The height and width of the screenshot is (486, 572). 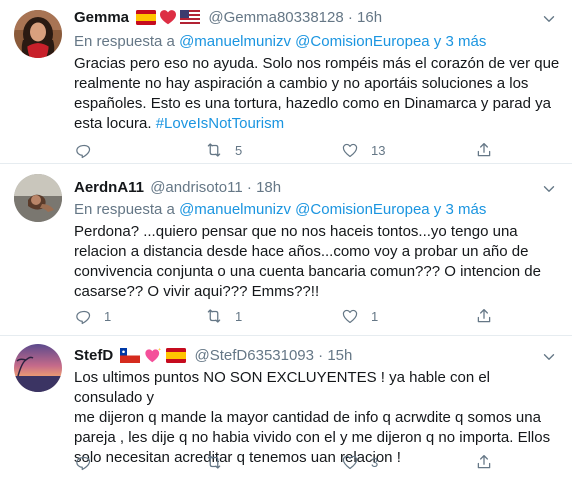 I want to click on red-heart-icon, so click(x=168, y=20).